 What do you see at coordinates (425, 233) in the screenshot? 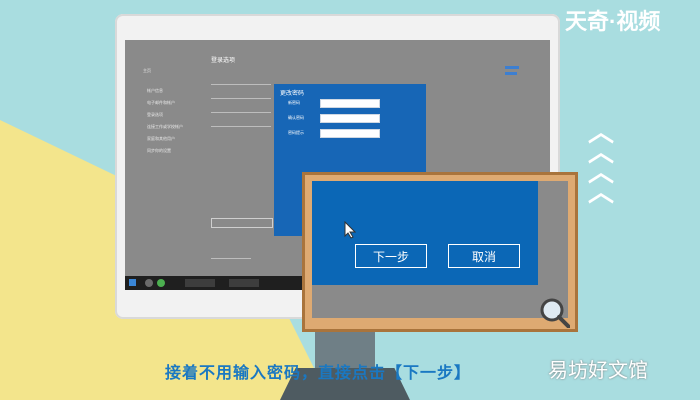
I see `zoom-board-dialog: 下一步 取消` at bounding box center [425, 233].